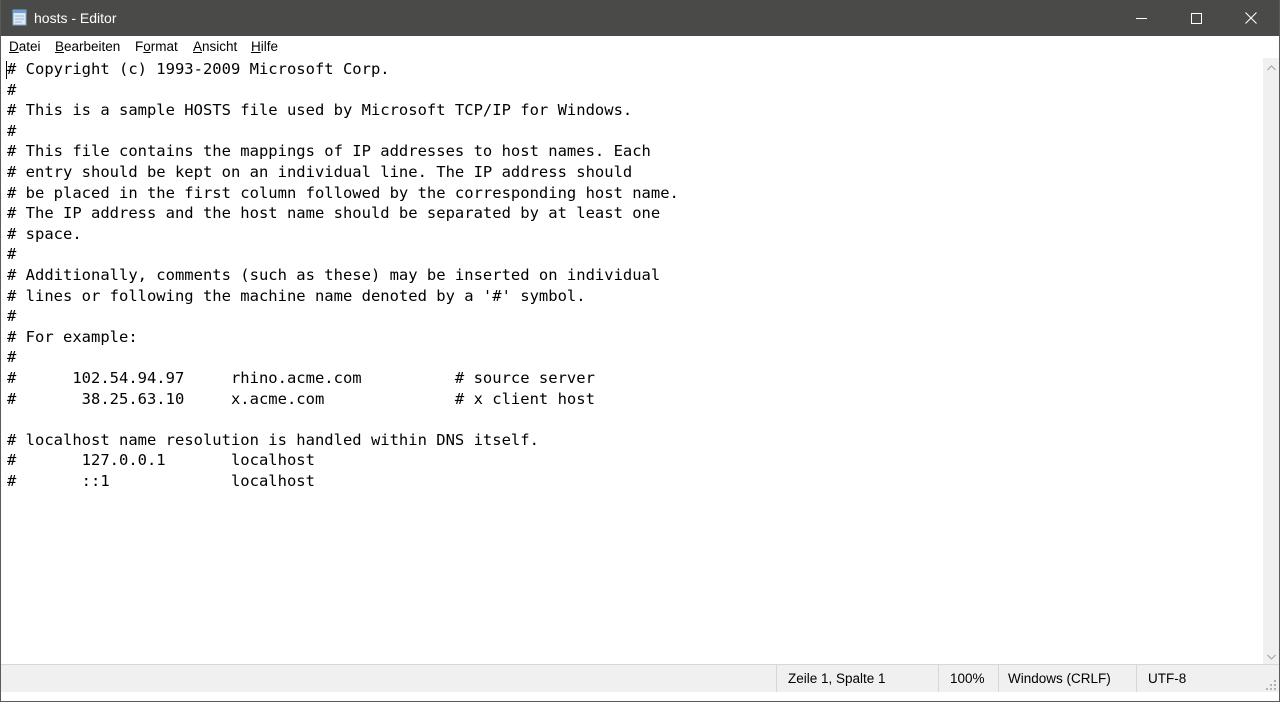 This screenshot has height=702, width=1280. I want to click on notepad-icon, so click(20, 17).